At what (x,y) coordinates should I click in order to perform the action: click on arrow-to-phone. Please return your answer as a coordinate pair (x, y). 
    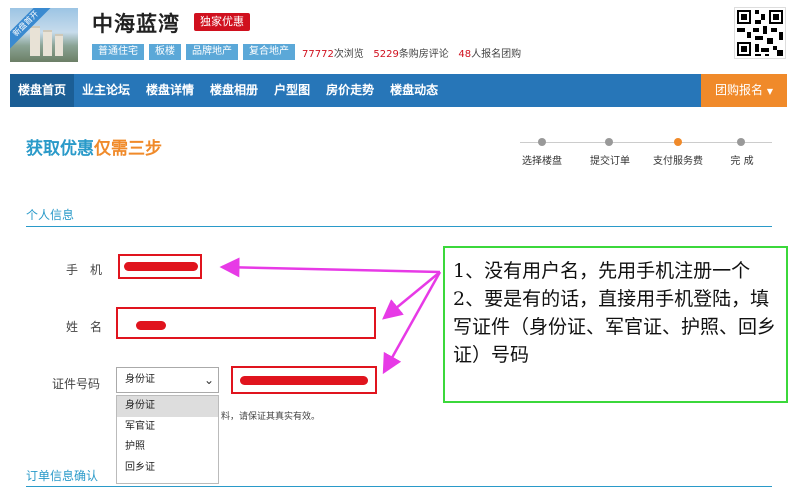
    Looking at the image, I should click on (330, 267).